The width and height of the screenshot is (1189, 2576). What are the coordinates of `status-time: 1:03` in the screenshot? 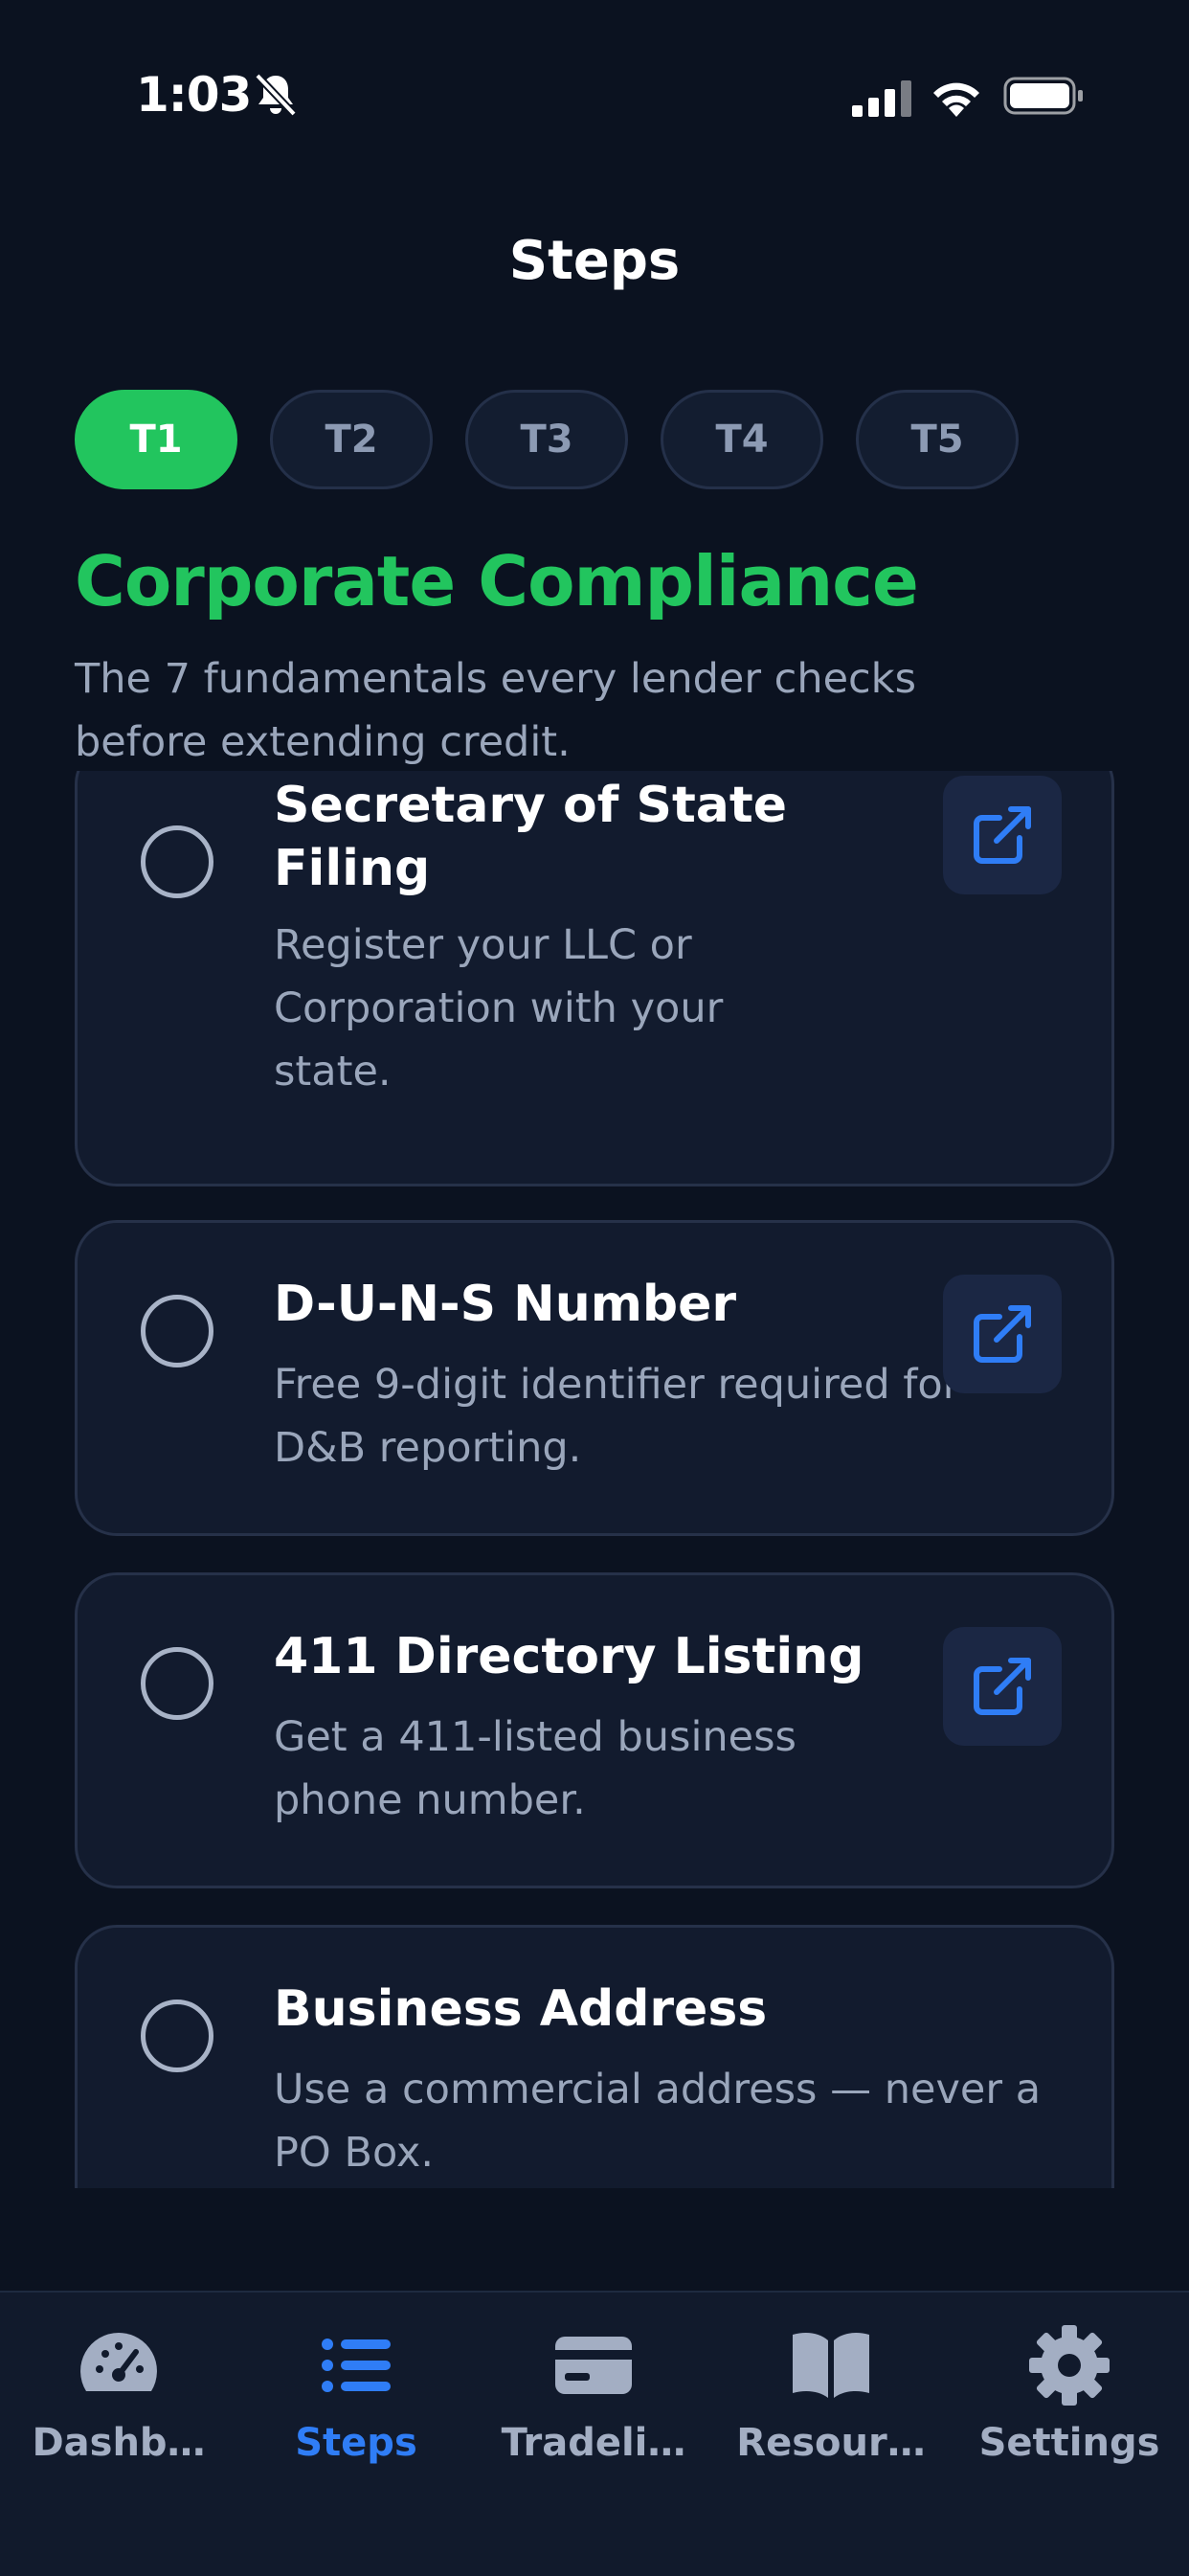 It's located at (194, 95).